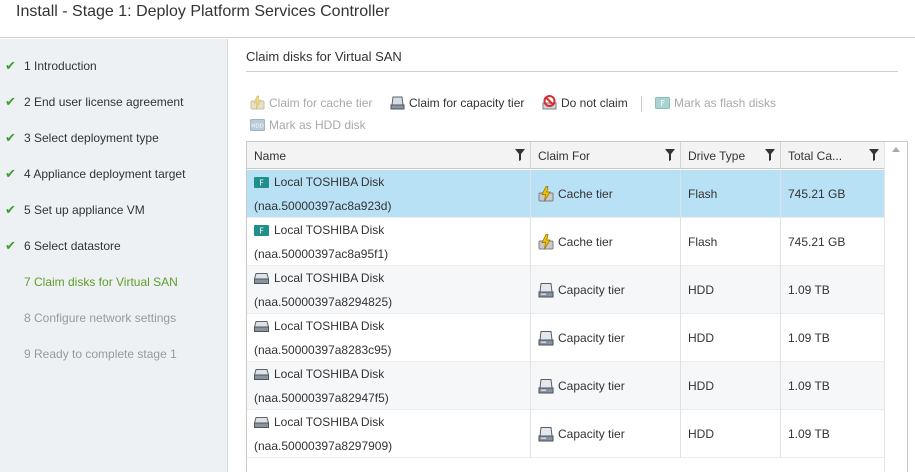 Image resolution: width=915 pixels, height=472 pixels. Describe the element at coordinates (317, 124) in the screenshot. I see `mark-as-hdd-label: Mark as HDD disk` at that location.